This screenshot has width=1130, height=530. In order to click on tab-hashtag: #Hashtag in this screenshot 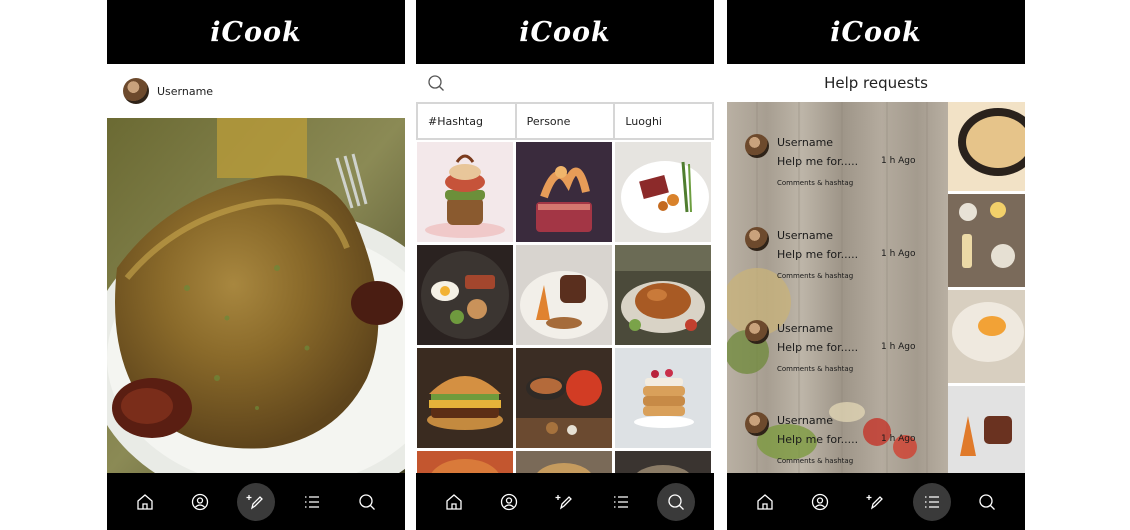, I will do `click(466, 121)`.